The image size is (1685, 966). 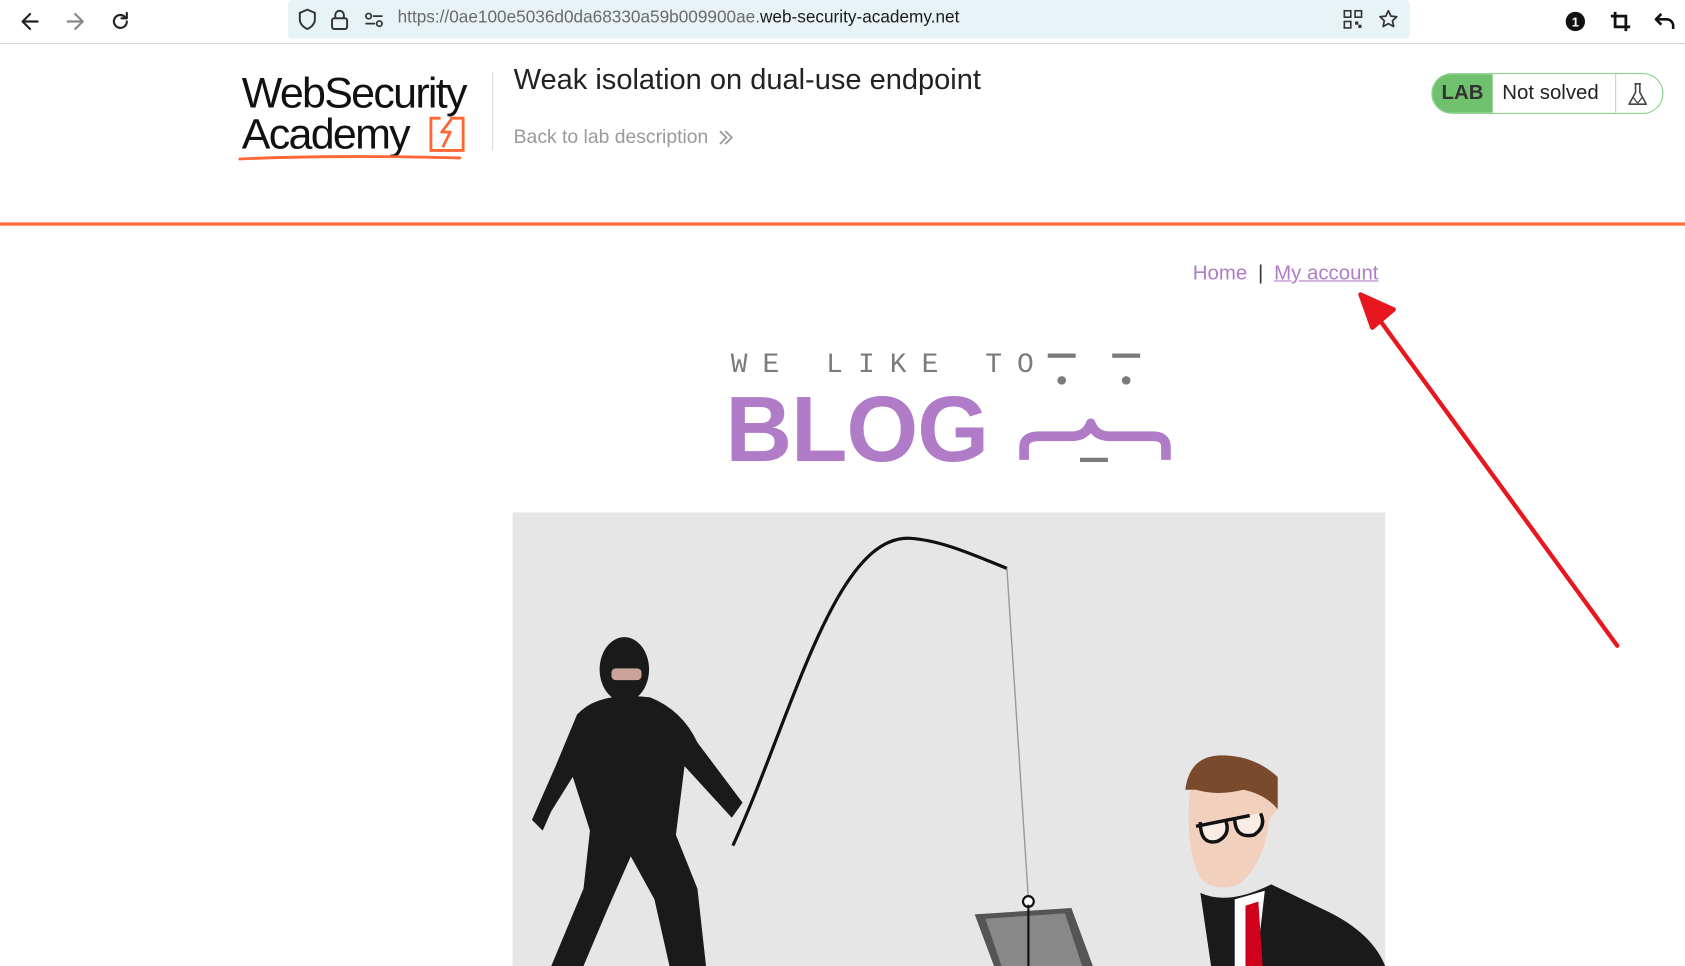 I want to click on lock-icon, so click(x=339, y=19).